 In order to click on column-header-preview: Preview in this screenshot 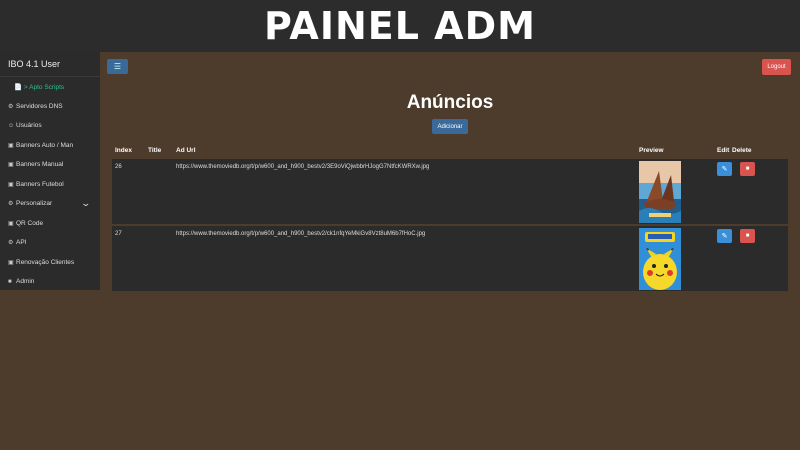, I will do `click(651, 150)`.